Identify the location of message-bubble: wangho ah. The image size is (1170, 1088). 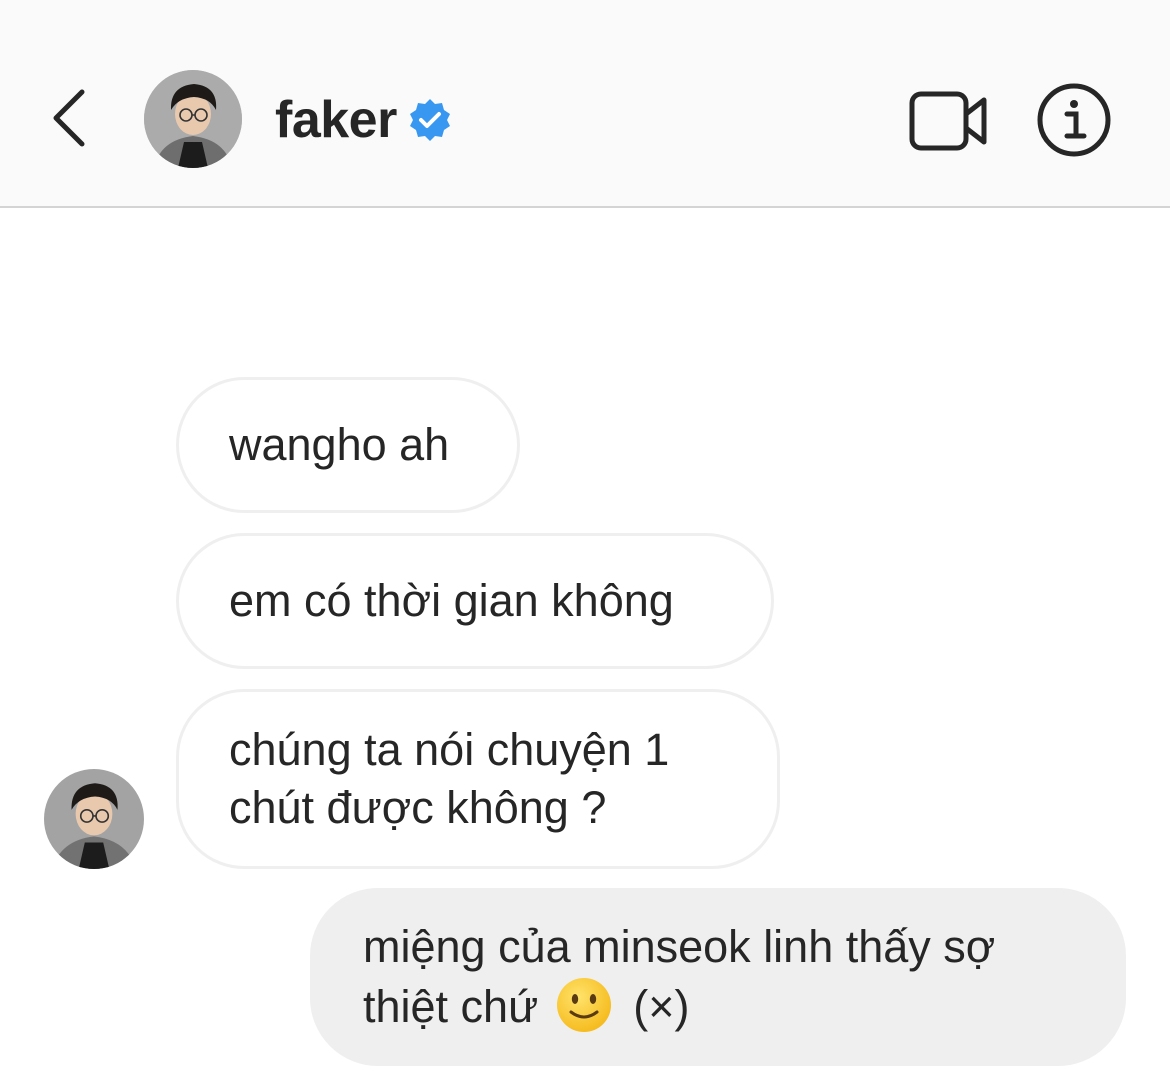
(348, 445).